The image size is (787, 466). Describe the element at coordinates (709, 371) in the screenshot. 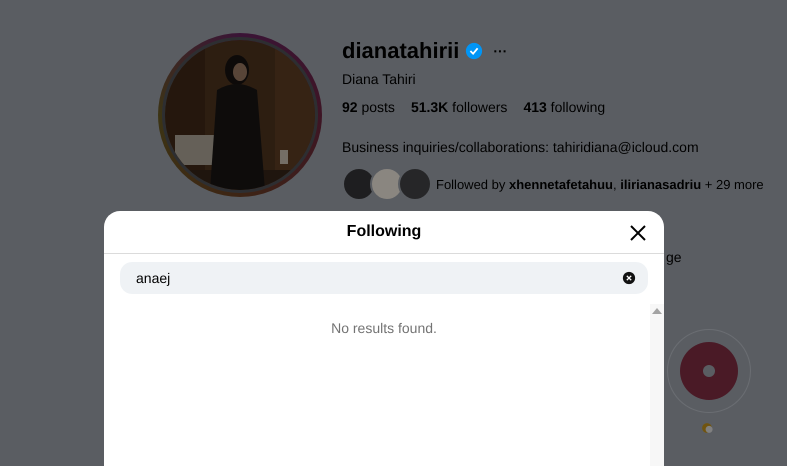

I see `story-highlight` at that location.